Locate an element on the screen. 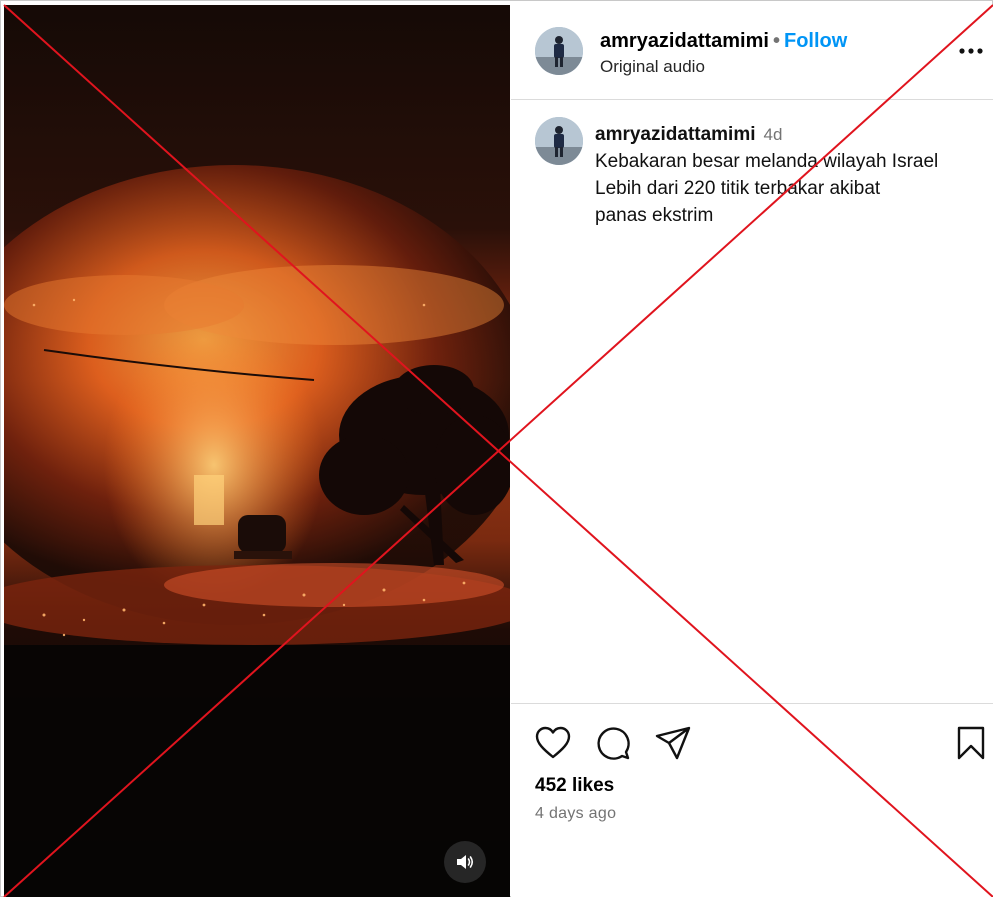  share-icon is located at coordinates (673, 743).